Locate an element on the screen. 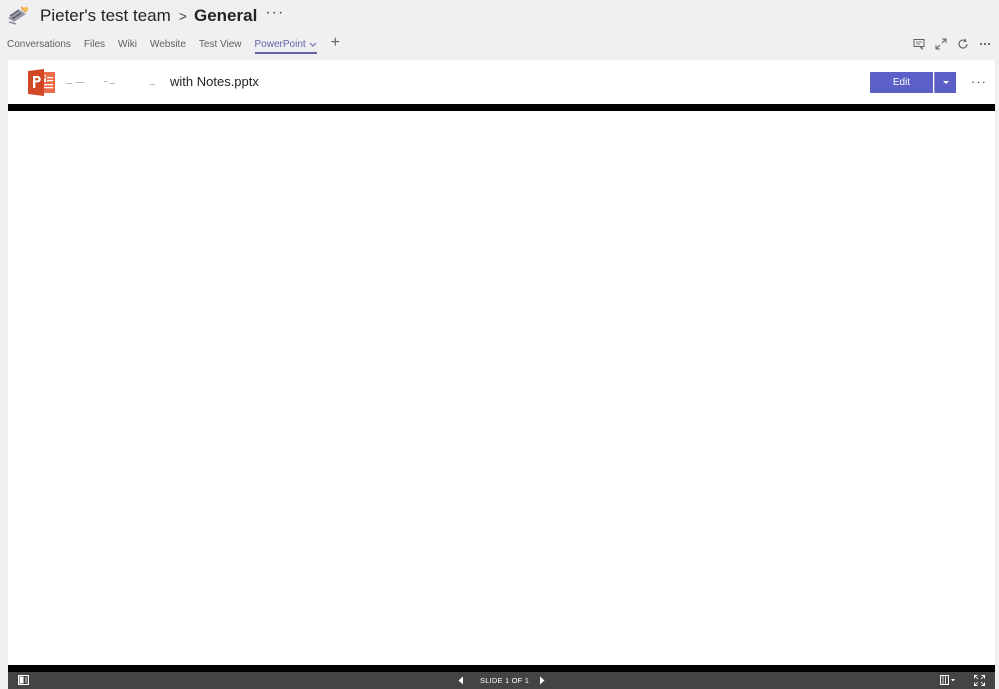  powerpoint-icon is located at coordinates (41, 82).